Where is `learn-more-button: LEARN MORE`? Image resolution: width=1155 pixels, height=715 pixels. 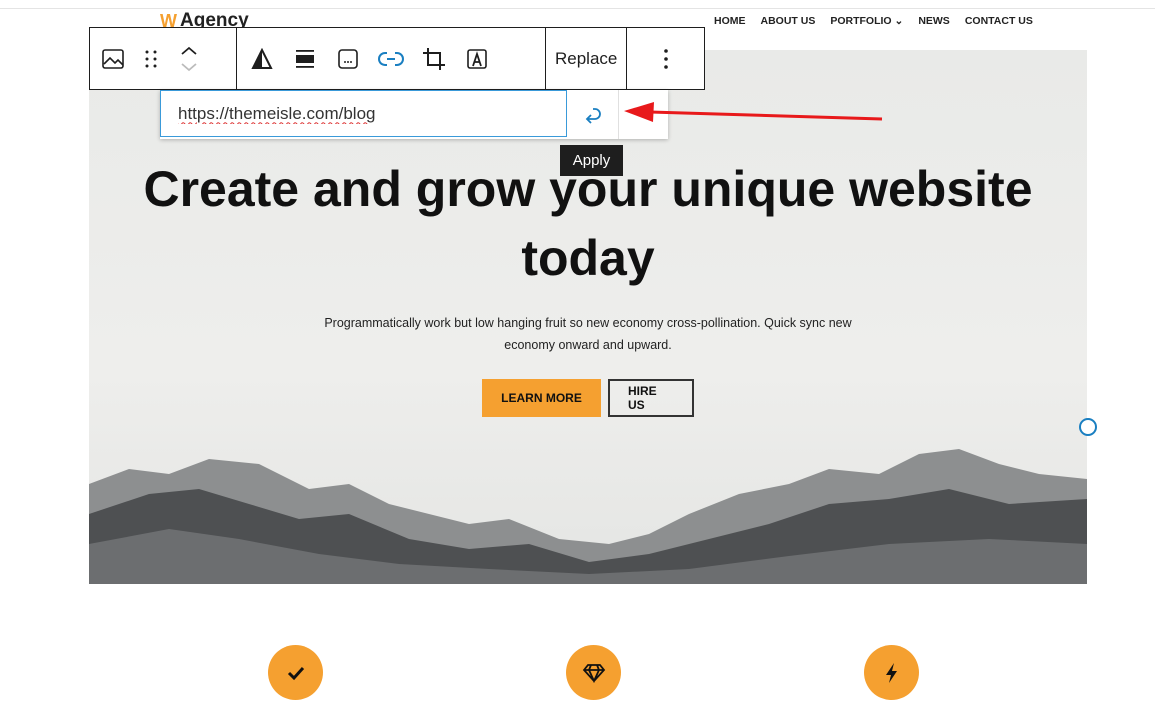
learn-more-button: LEARN MORE is located at coordinates (541, 398).